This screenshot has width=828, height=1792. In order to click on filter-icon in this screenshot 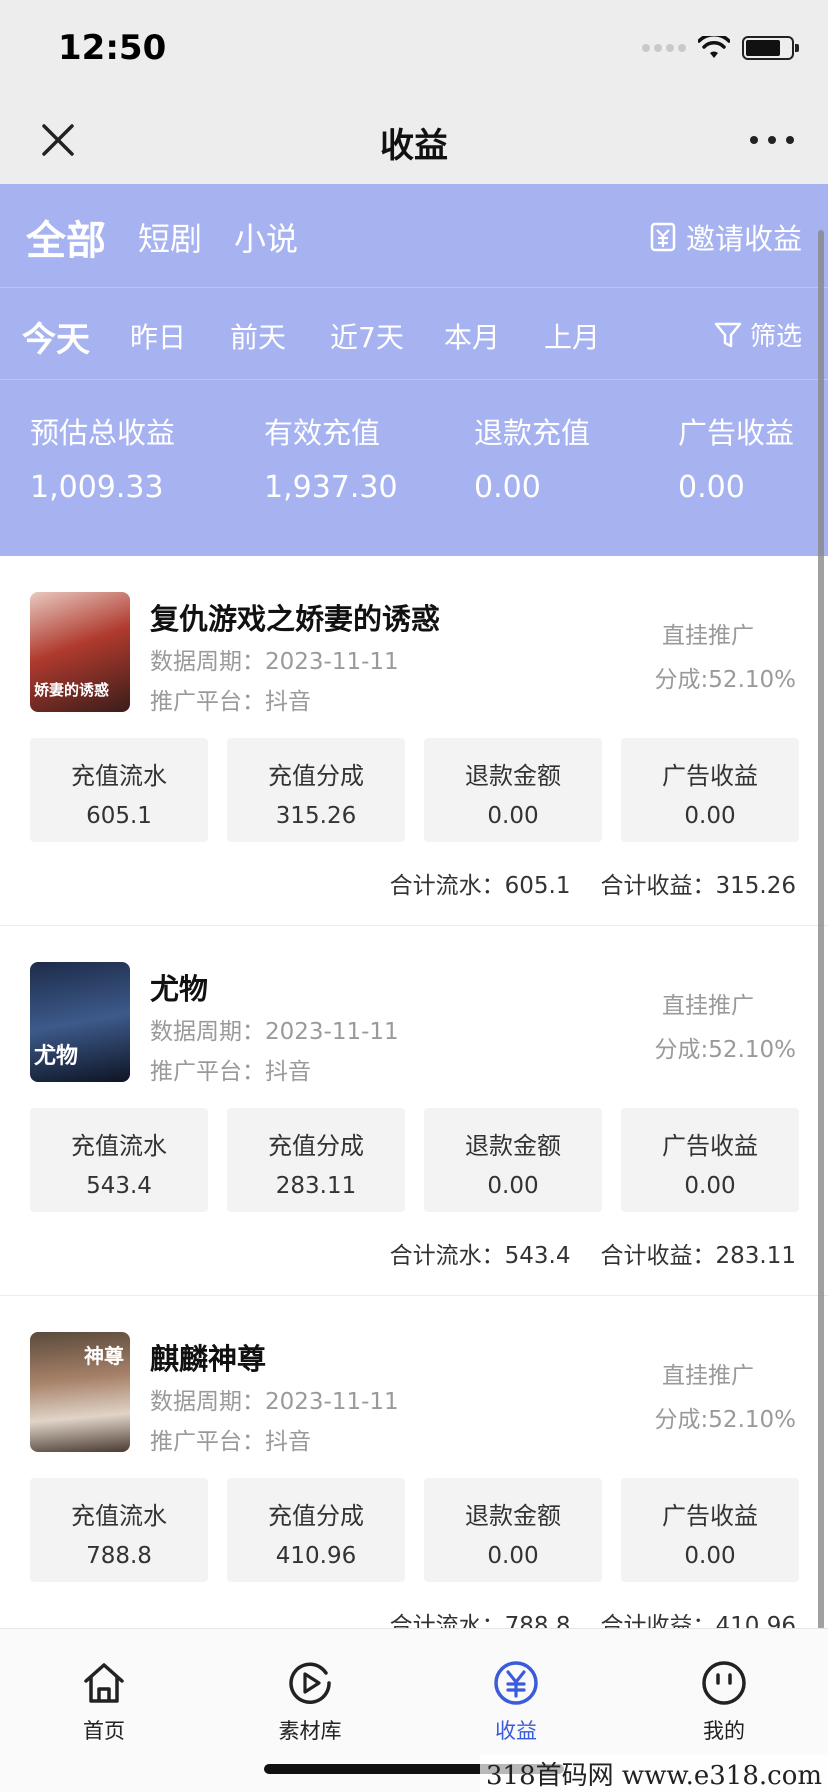, I will do `click(728, 334)`.